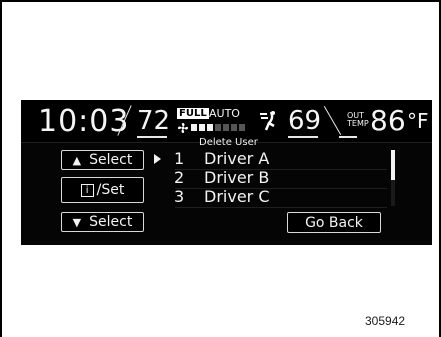 The height and width of the screenshot is (337, 441). I want to click on info-set-button: i /Set, so click(102, 190).